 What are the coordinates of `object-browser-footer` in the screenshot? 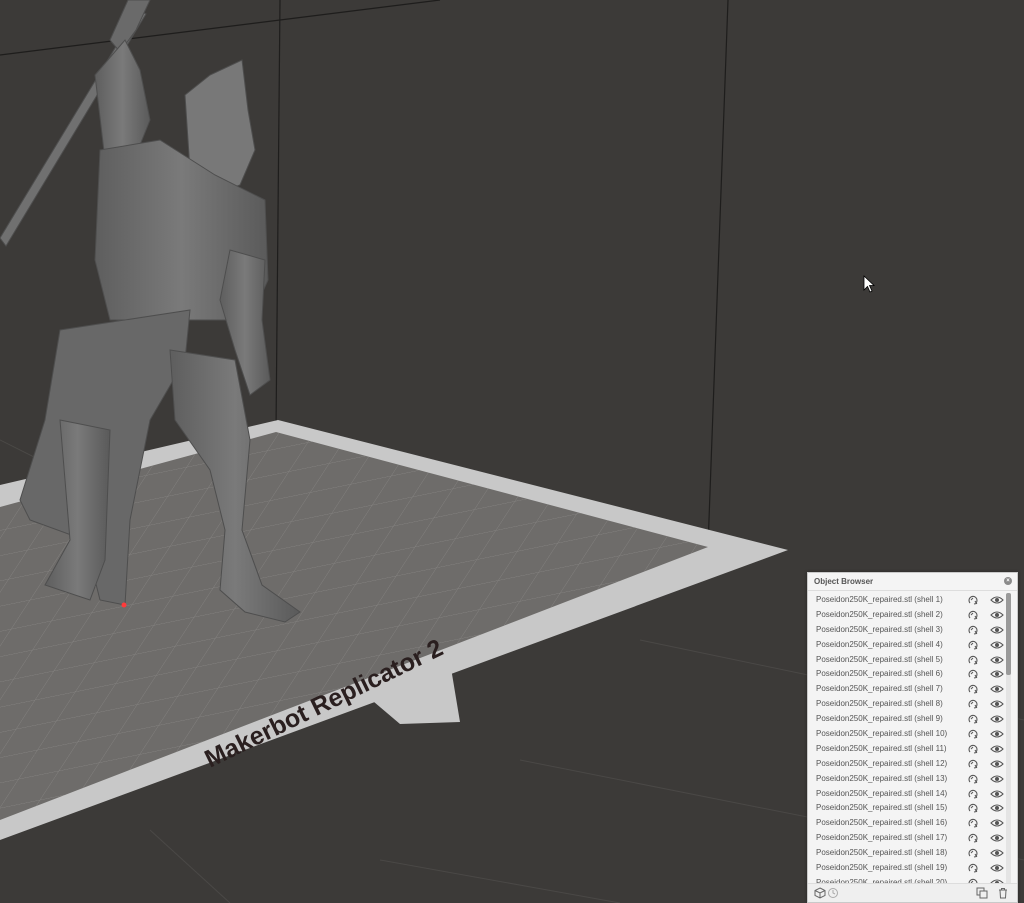 It's located at (912, 892).